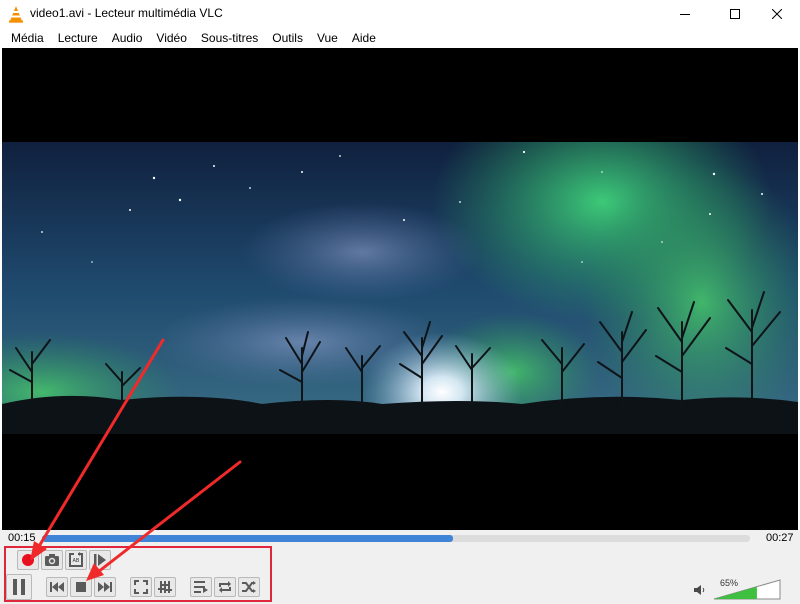  What do you see at coordinates (78, 38) in the screenshot?
I see `menu-lecture: Lecture` at bounding box center [78, 38].